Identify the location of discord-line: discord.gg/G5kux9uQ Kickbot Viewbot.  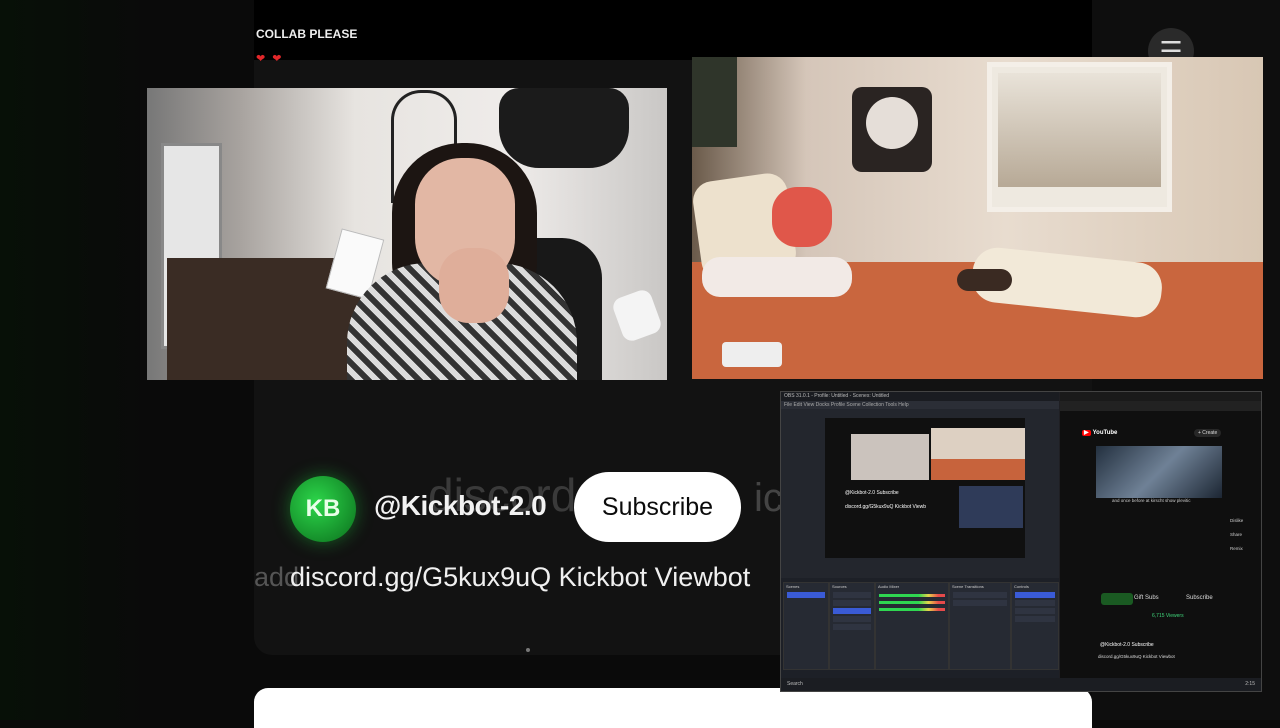
(520, 577).